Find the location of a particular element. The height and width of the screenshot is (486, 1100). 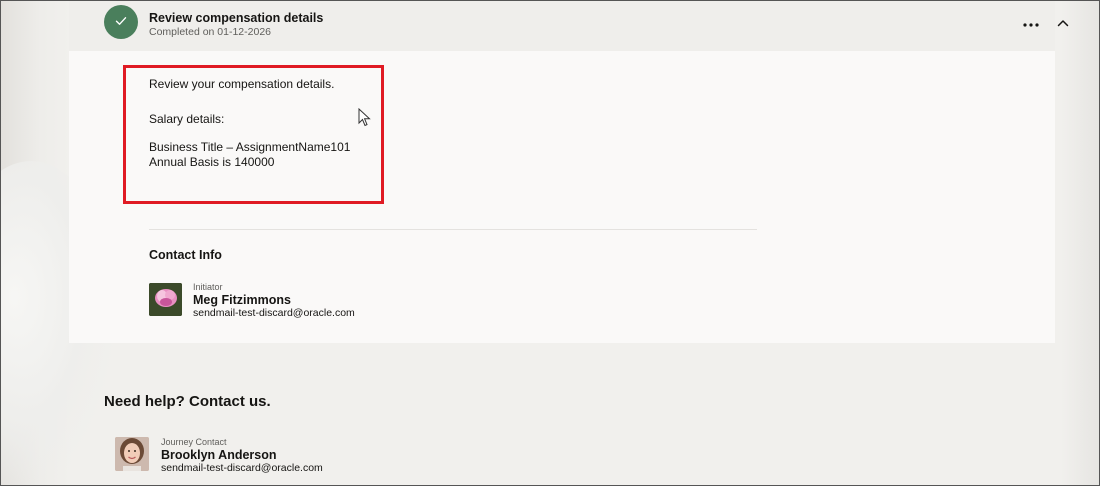

journey-contact-avatar is located at coordinates (132, 454).